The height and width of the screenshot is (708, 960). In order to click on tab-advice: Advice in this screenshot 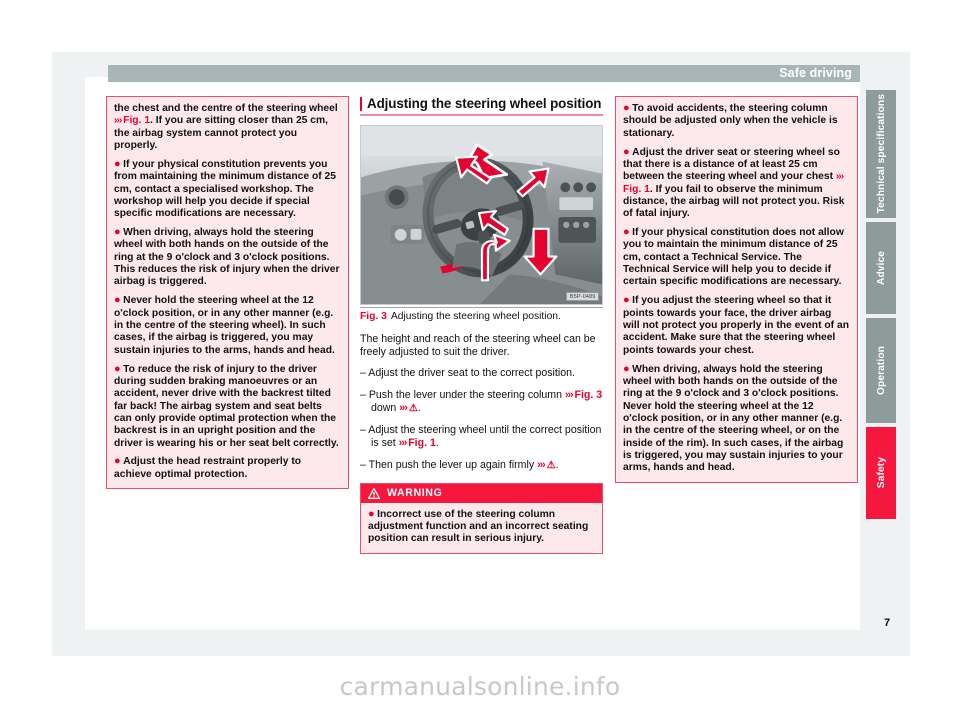, I will do `click(881, 268)`.